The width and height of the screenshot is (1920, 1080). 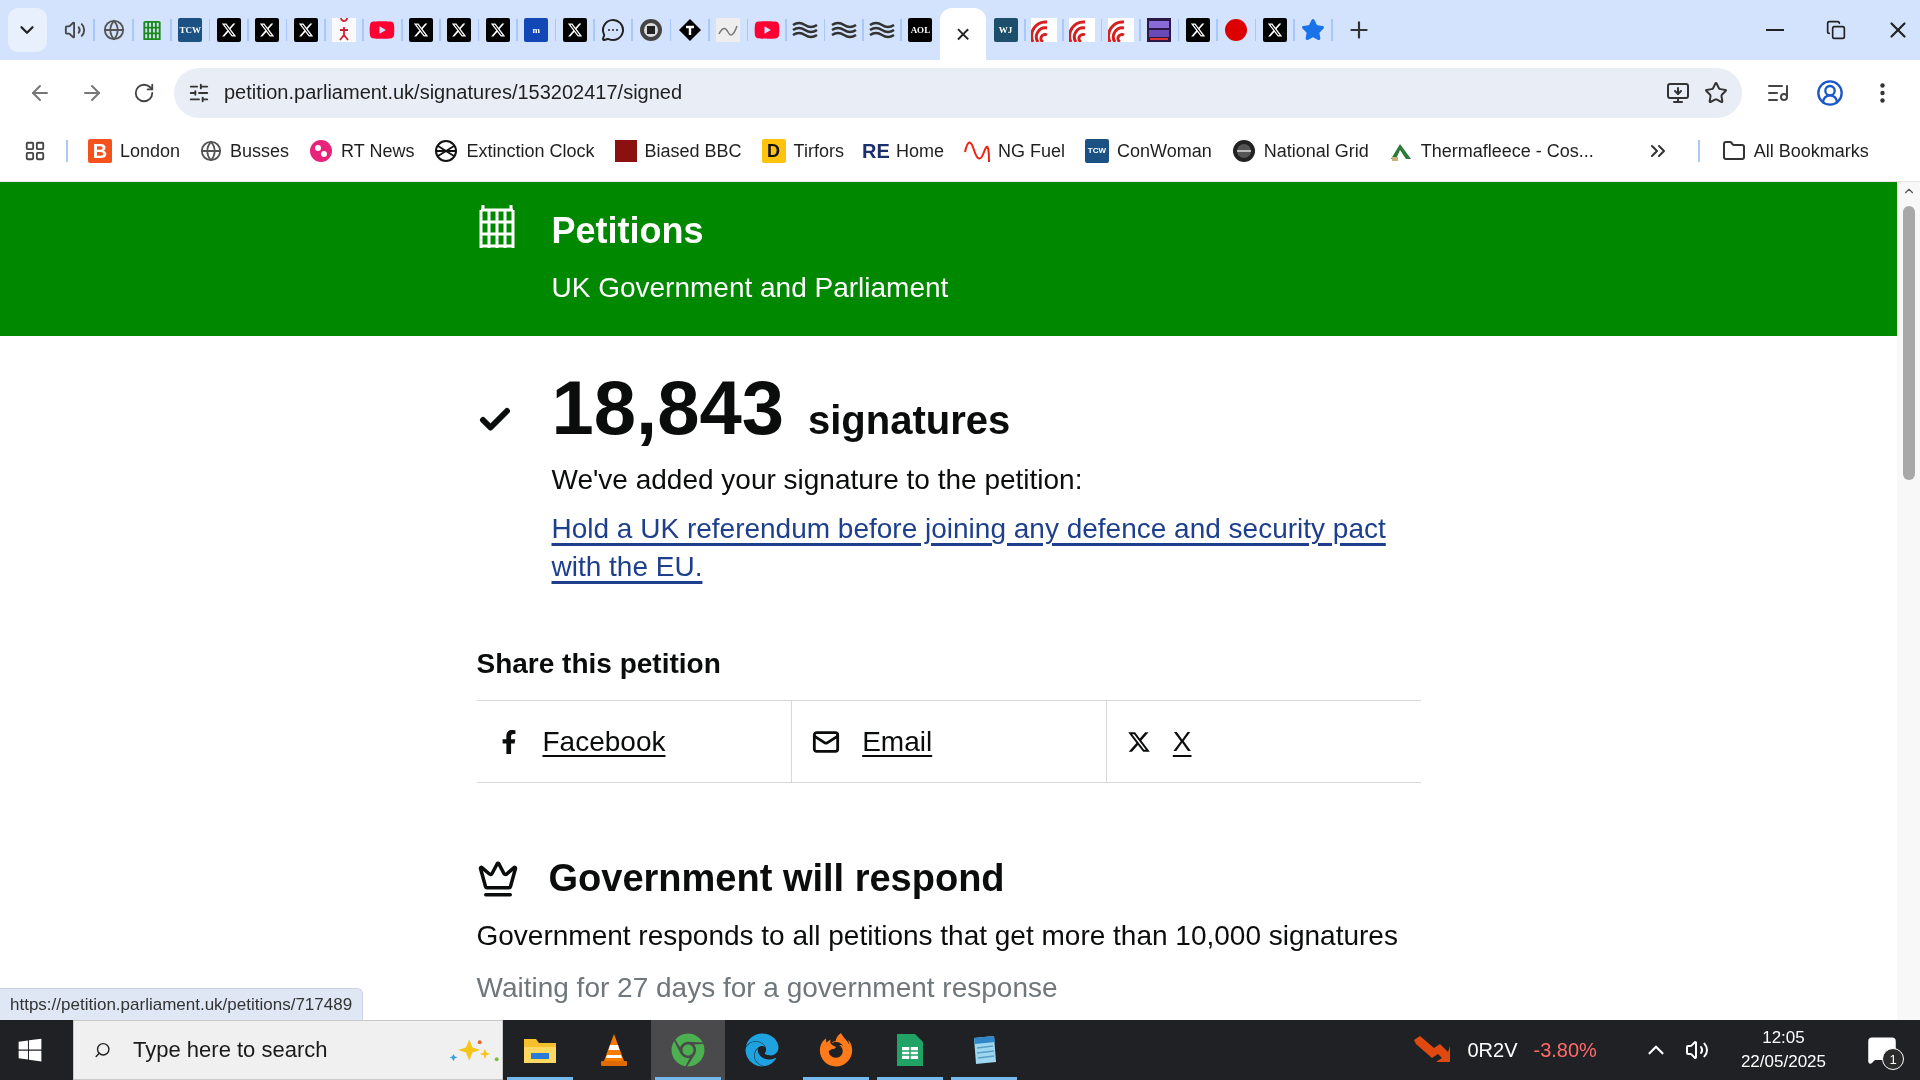 What do you see at coordinates (1182, 741) in the screenshot?
I see `share-link: X` at bounding box center [1182, 741].